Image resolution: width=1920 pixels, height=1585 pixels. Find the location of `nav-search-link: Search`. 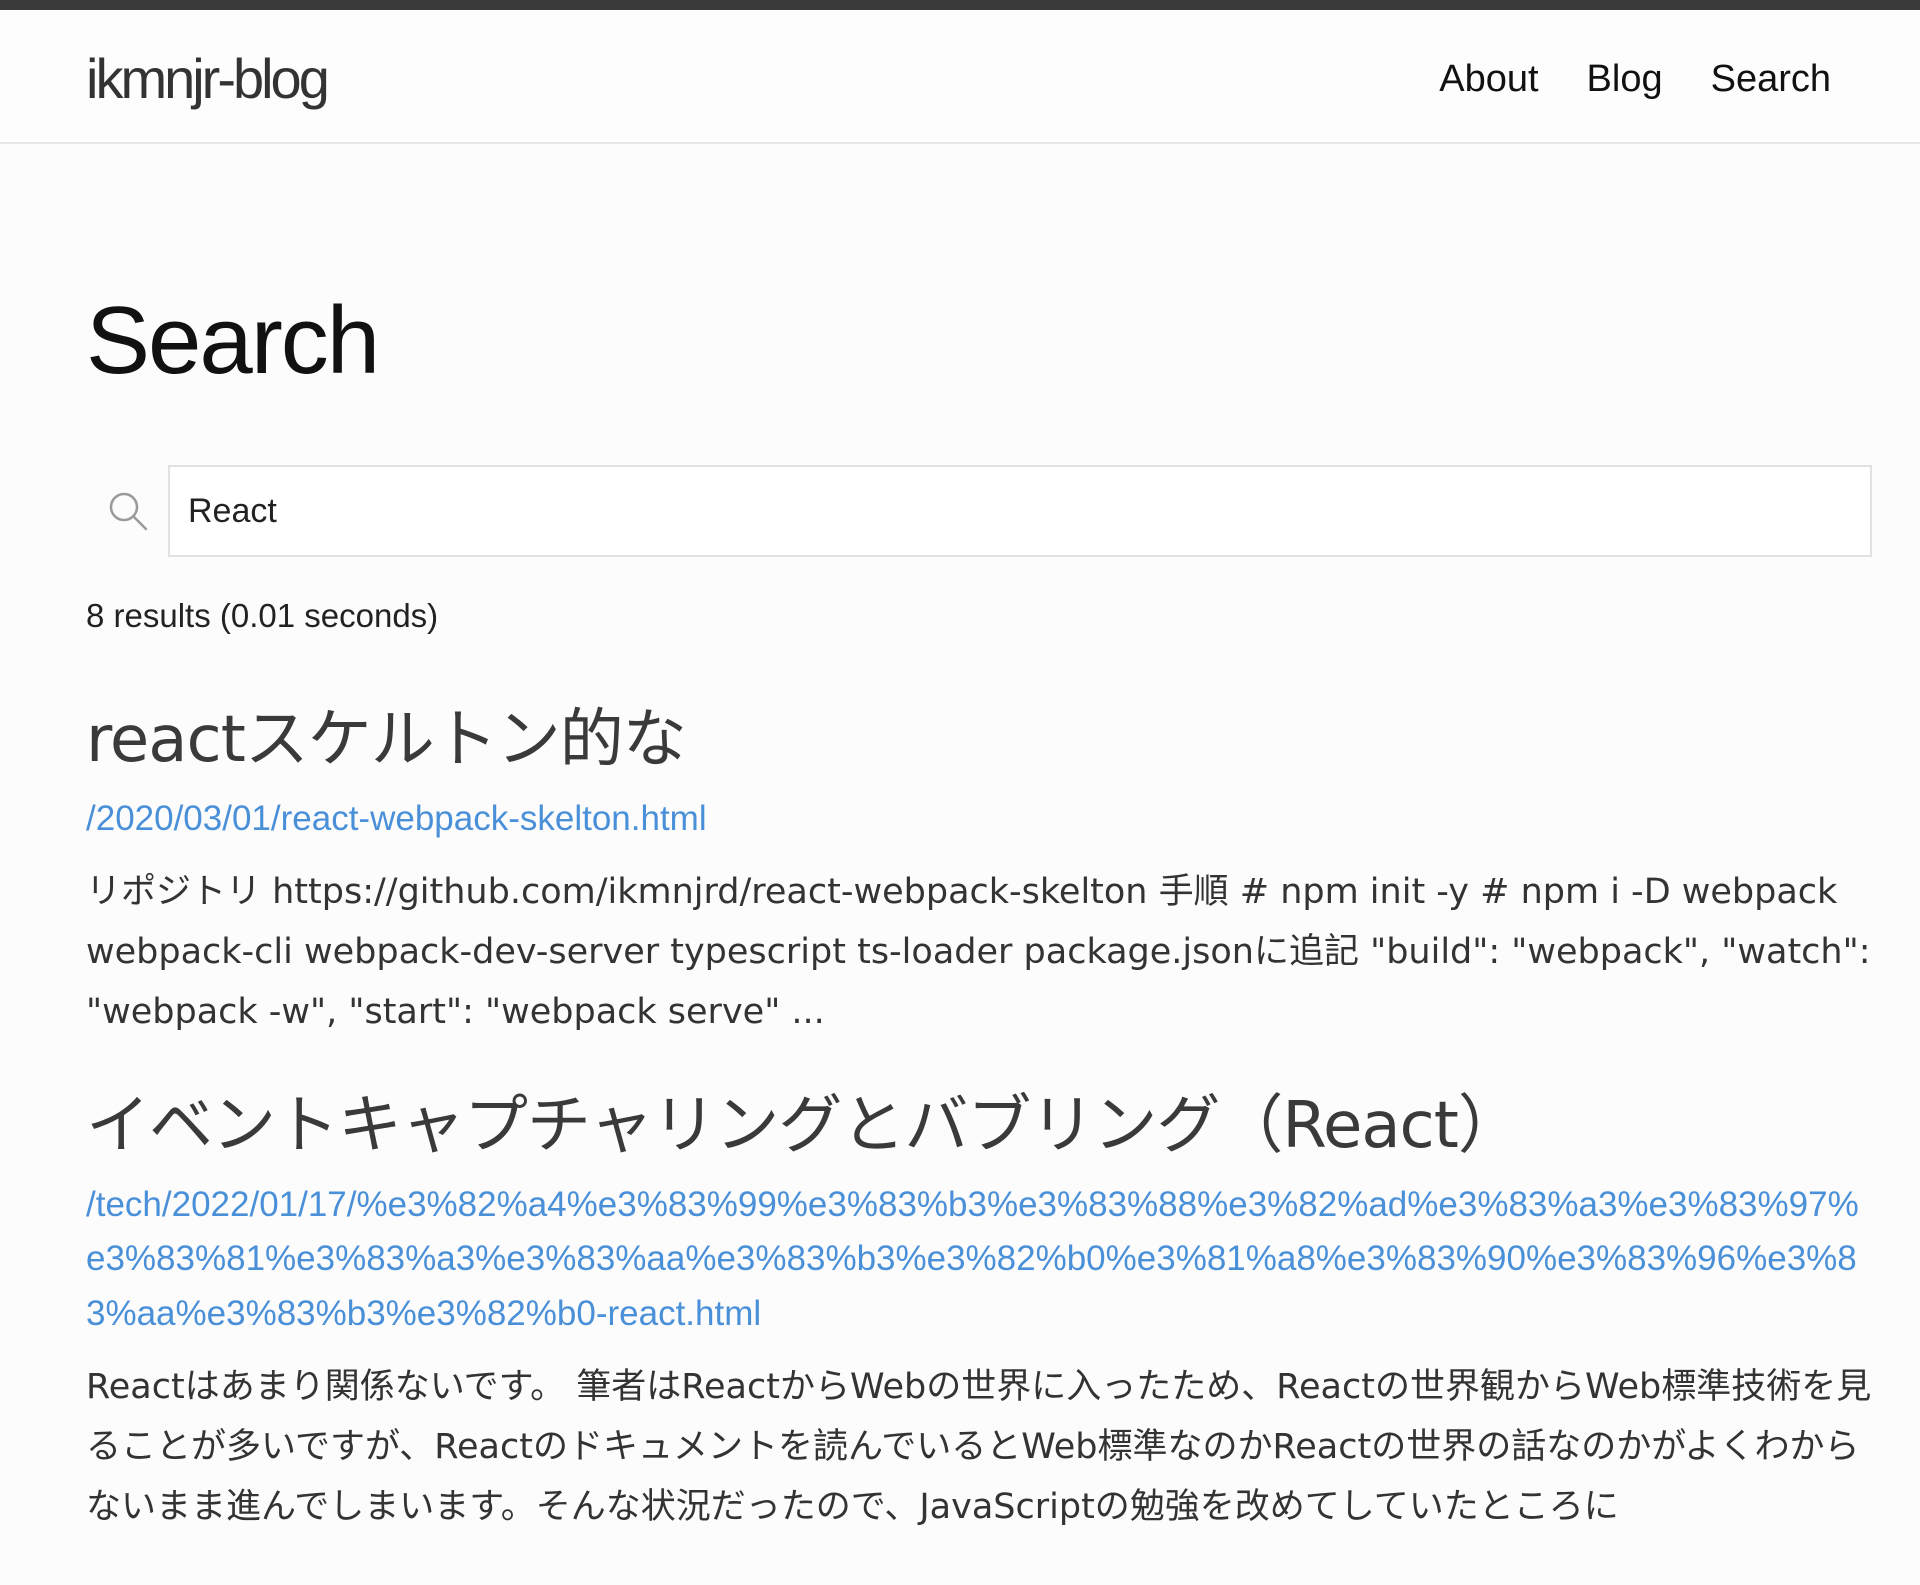

nav-search-link: Search is located at coordinates (1771, 79).